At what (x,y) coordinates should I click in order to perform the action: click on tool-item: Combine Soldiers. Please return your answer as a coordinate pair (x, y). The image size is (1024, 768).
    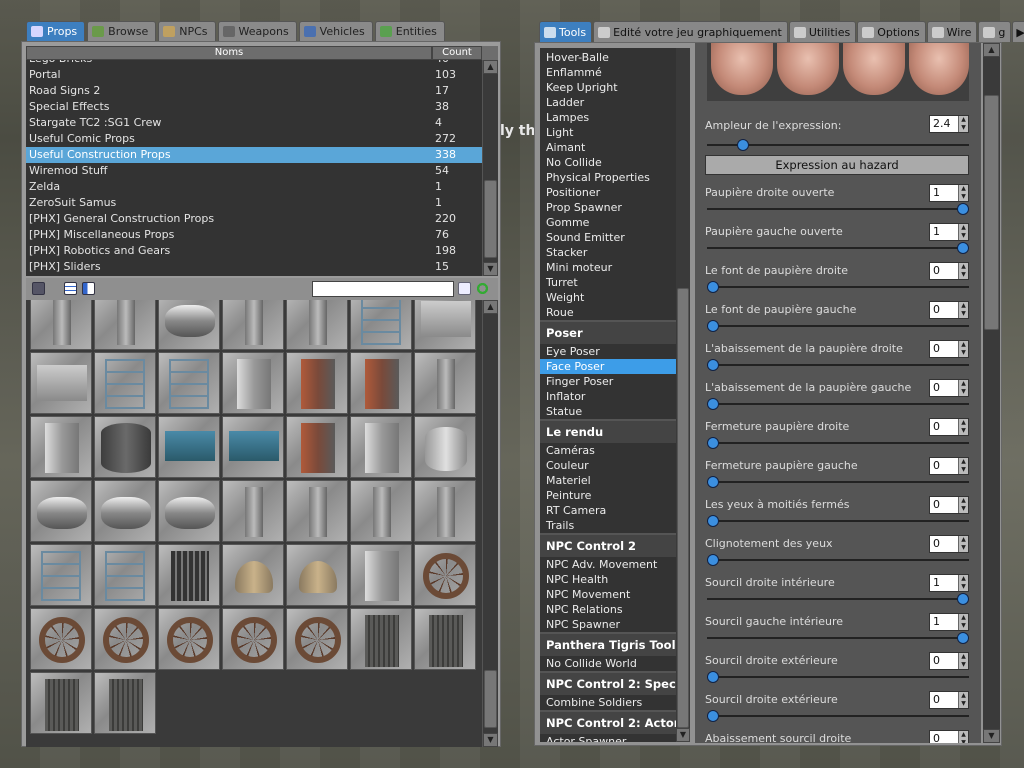
    Looking at the image, I should click on (608, 702).